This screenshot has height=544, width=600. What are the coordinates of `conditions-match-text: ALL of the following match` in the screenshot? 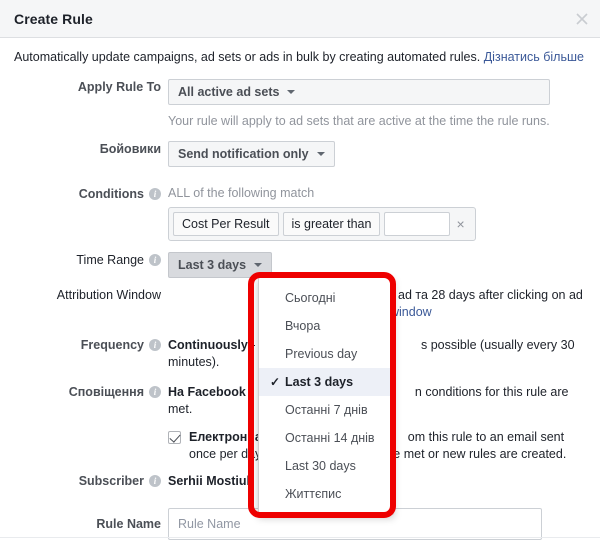 It's located at (241, 193).